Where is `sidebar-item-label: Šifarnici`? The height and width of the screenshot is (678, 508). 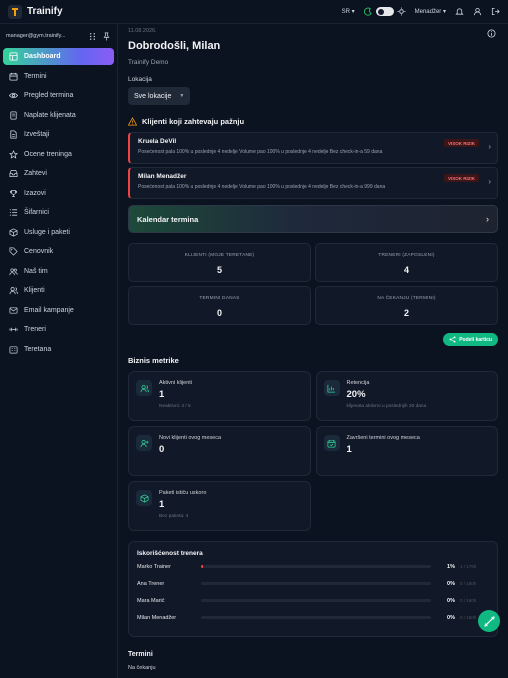
sidebar-item-label: Šifarnici is located at coordinates (36, 212).